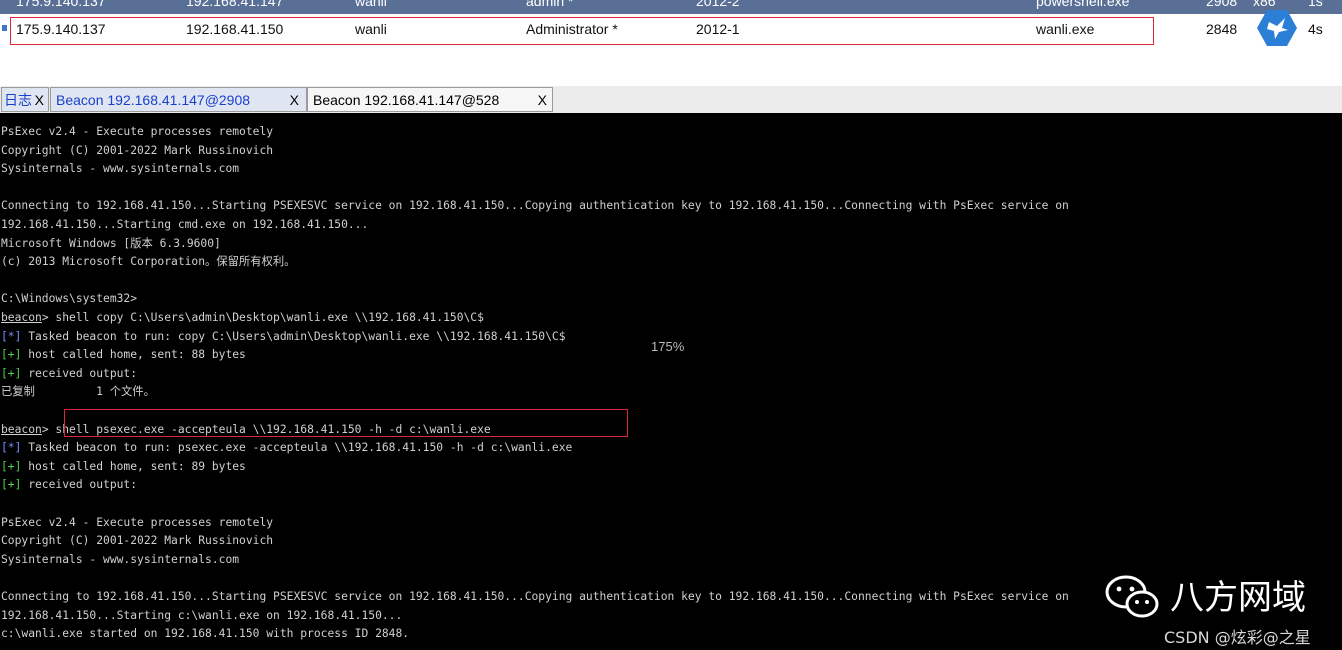 This screenshot has width=1342, height=650. Describe the element at coordinates (4, 28) in the screenshot. I see `beacon-status-icon` at that location.